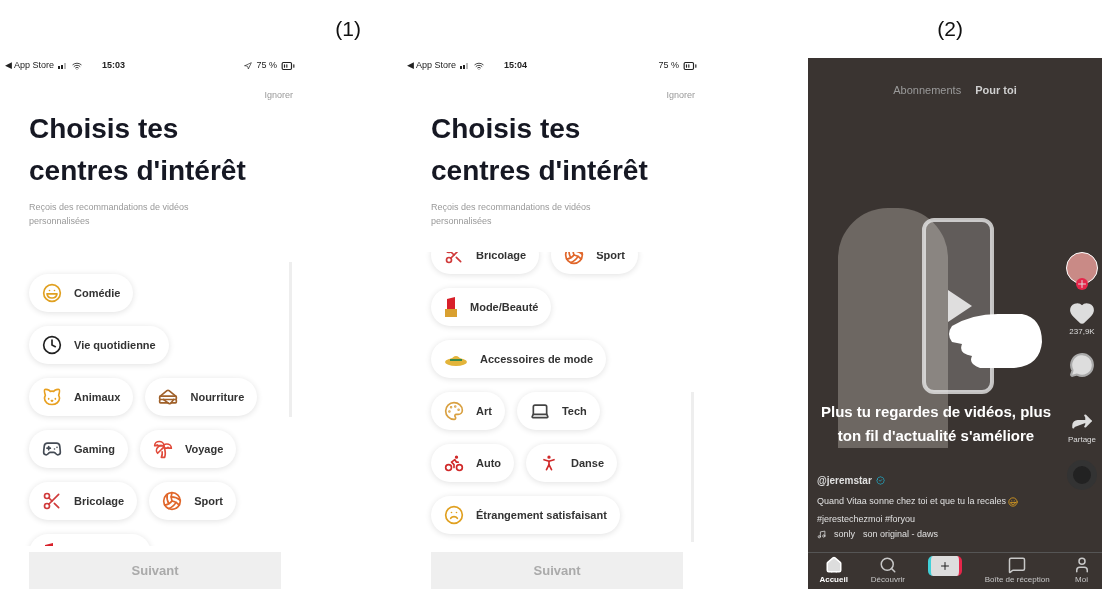 Image resolution: width=1102 pixels, height=589 pixels. I want to click on interest-chip: Bricolage, so click(83, 501).